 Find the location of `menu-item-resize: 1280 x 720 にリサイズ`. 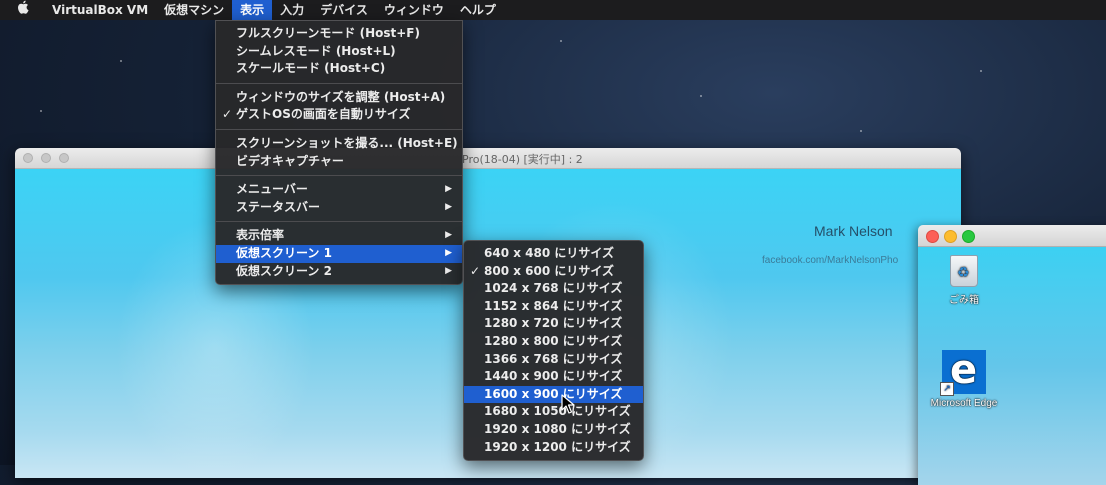

menu-item-resize: 1280 x 720 にリサイズ is located at coordinates (553, 324).